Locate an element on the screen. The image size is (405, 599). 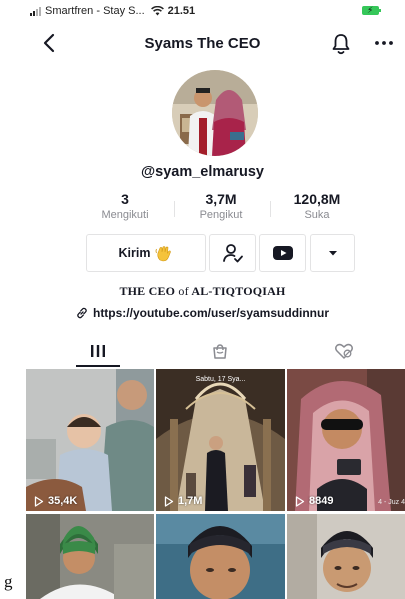
tab-shop is located at coordinates (220, 351).